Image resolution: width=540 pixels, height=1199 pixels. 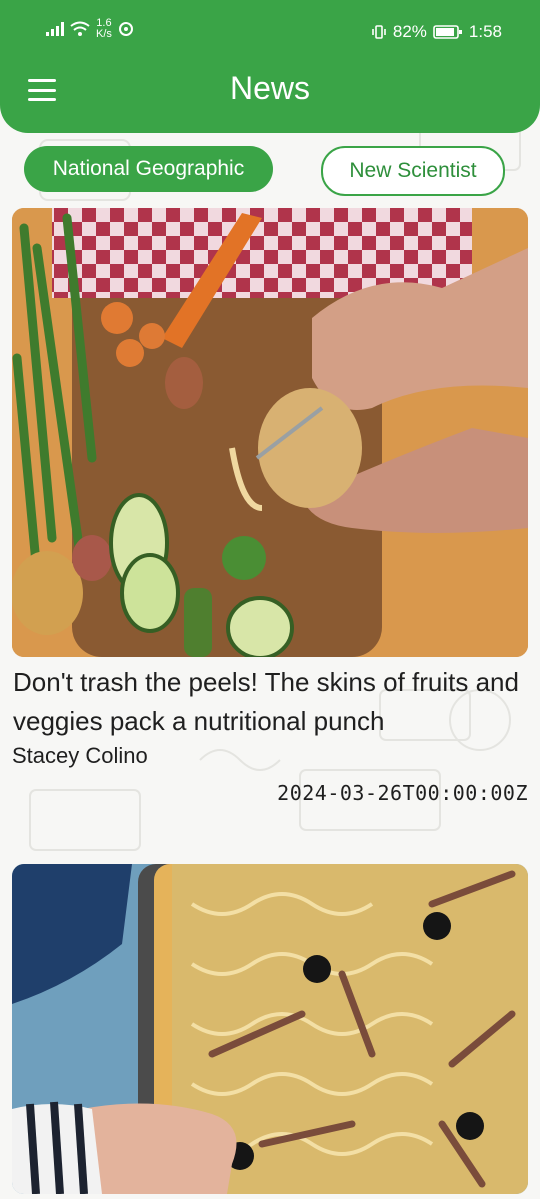 What do you see at coordinates (413, 171) in the screenshot?
I see `tab-new-scientist: New Scientist` at bounding box center [413, 171].